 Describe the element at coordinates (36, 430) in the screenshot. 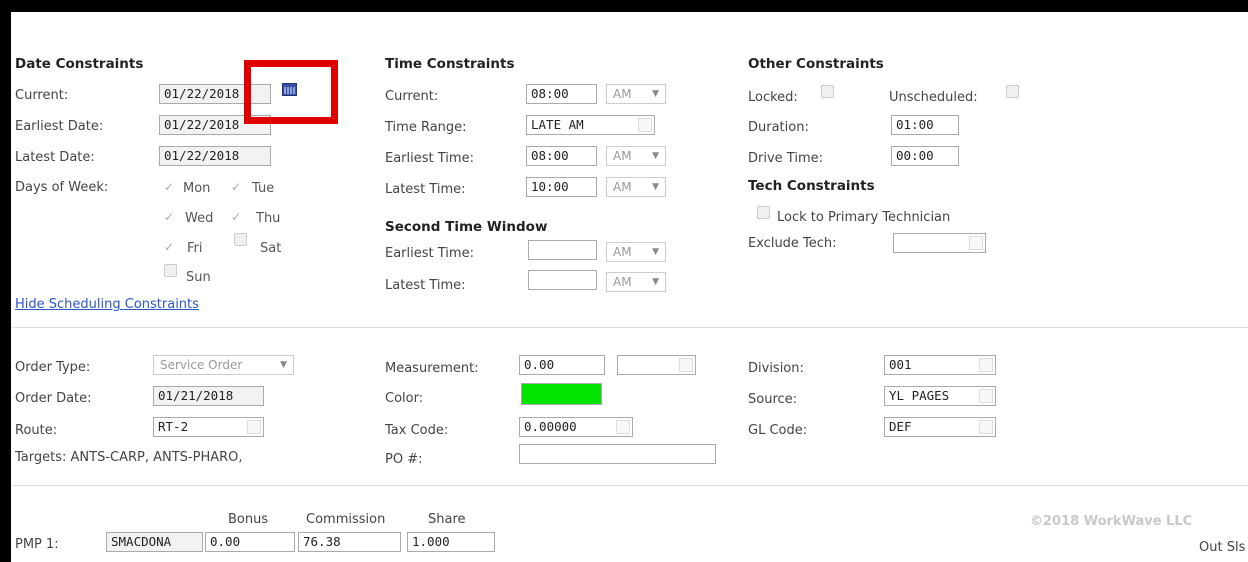

I see `route-label: Route:` at that location.